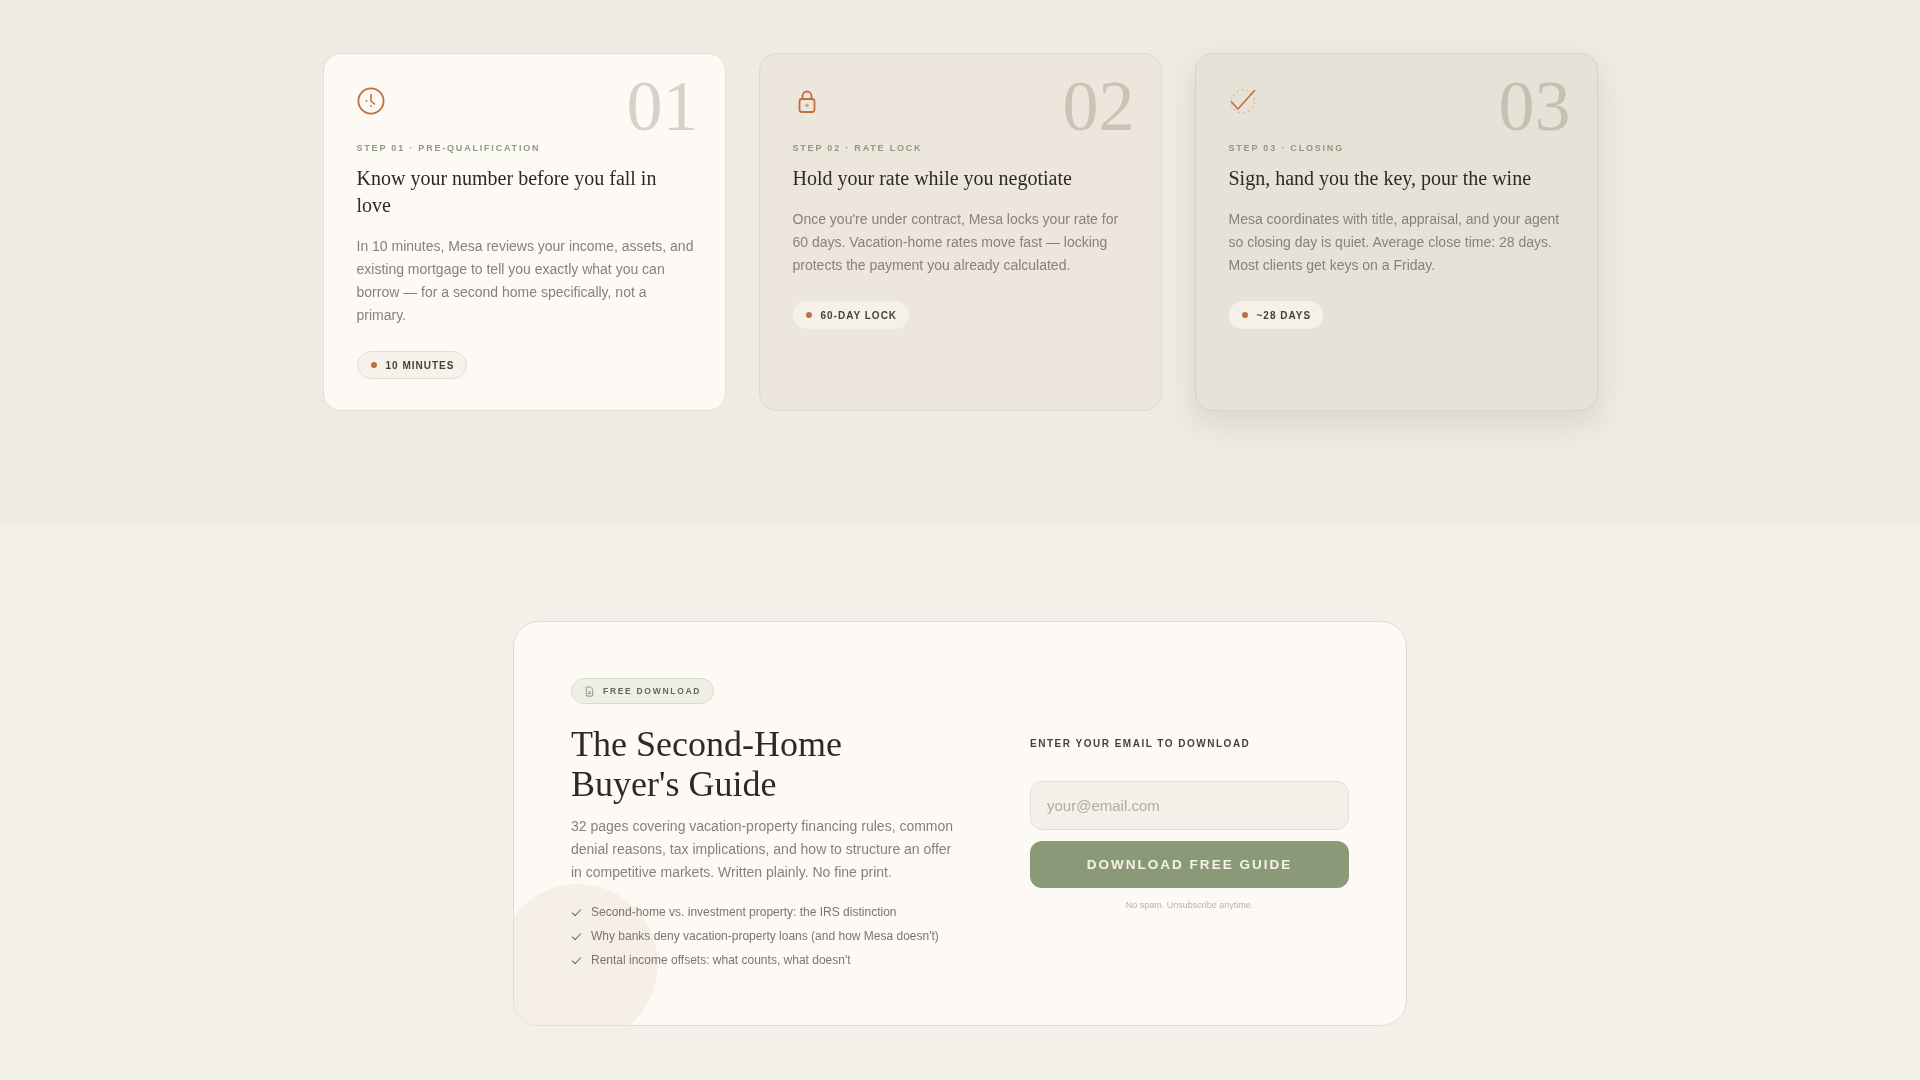  Describe the element at coordinates (1189, 906) in the screenshot. I see `form-note: No spam. Unsubscribe anytime.` at that location.